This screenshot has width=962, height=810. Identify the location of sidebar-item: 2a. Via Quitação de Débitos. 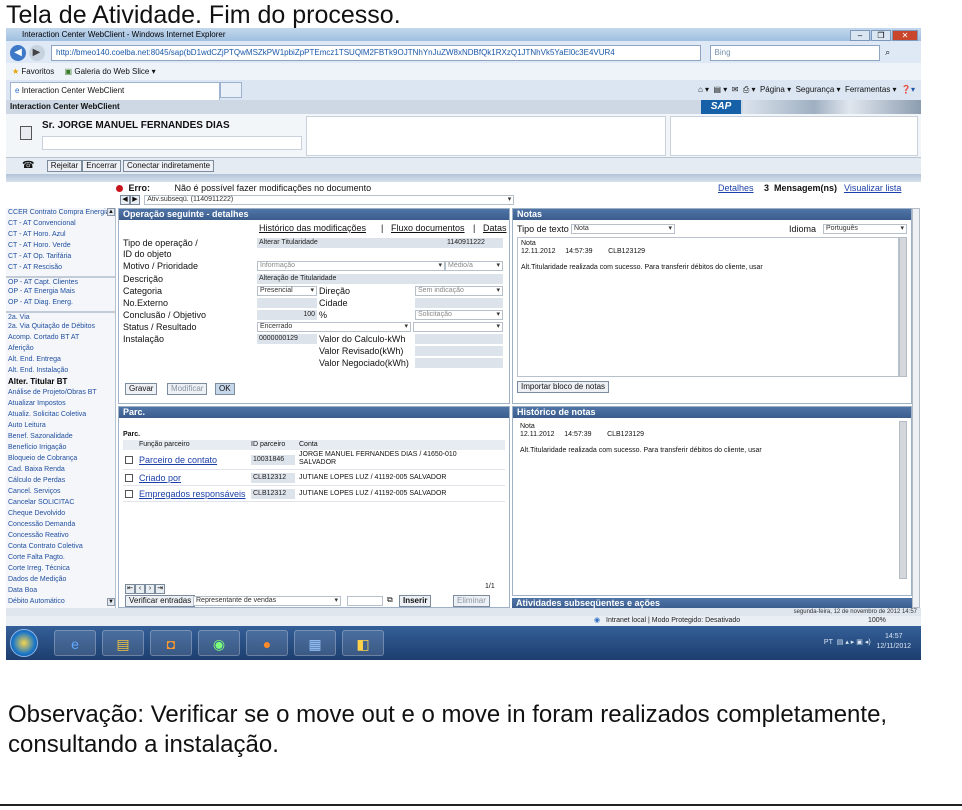
(60, 327).